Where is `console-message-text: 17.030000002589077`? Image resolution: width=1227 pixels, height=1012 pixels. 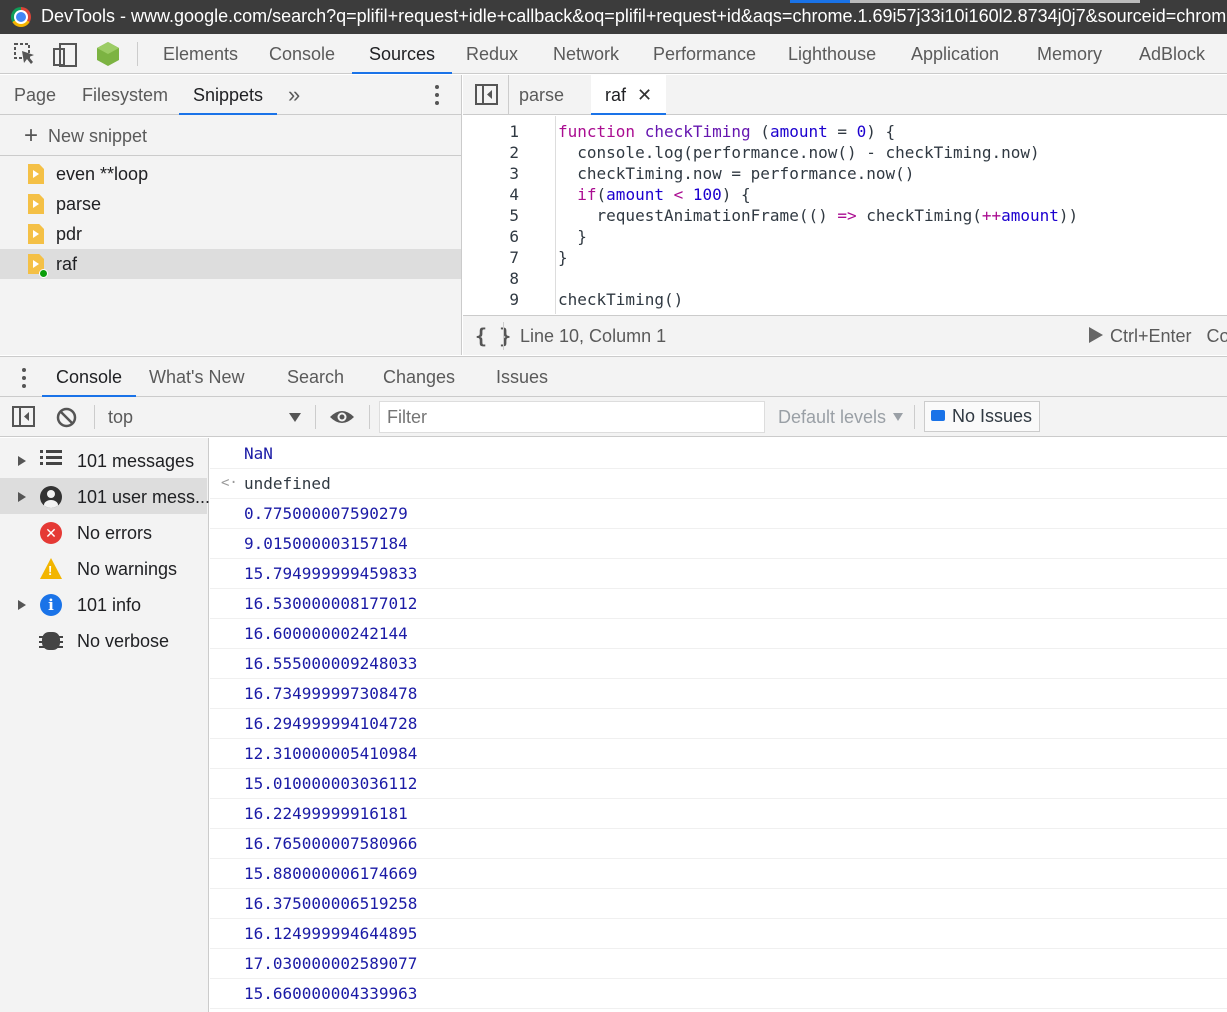 console-message-text: 17.030000002589077 is located at coordinates (331, 963).